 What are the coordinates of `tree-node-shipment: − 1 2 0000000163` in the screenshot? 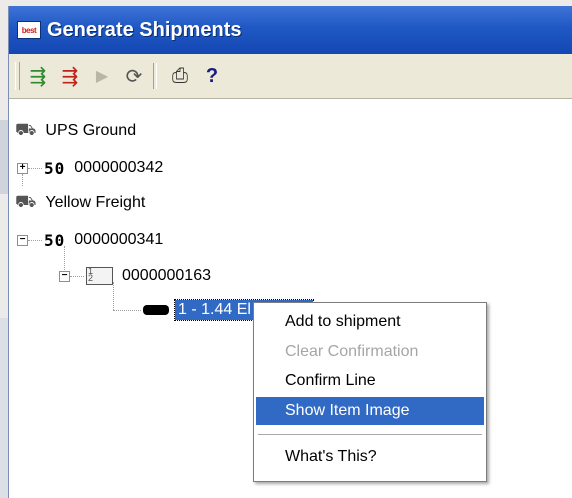 It's located at (136, 276).